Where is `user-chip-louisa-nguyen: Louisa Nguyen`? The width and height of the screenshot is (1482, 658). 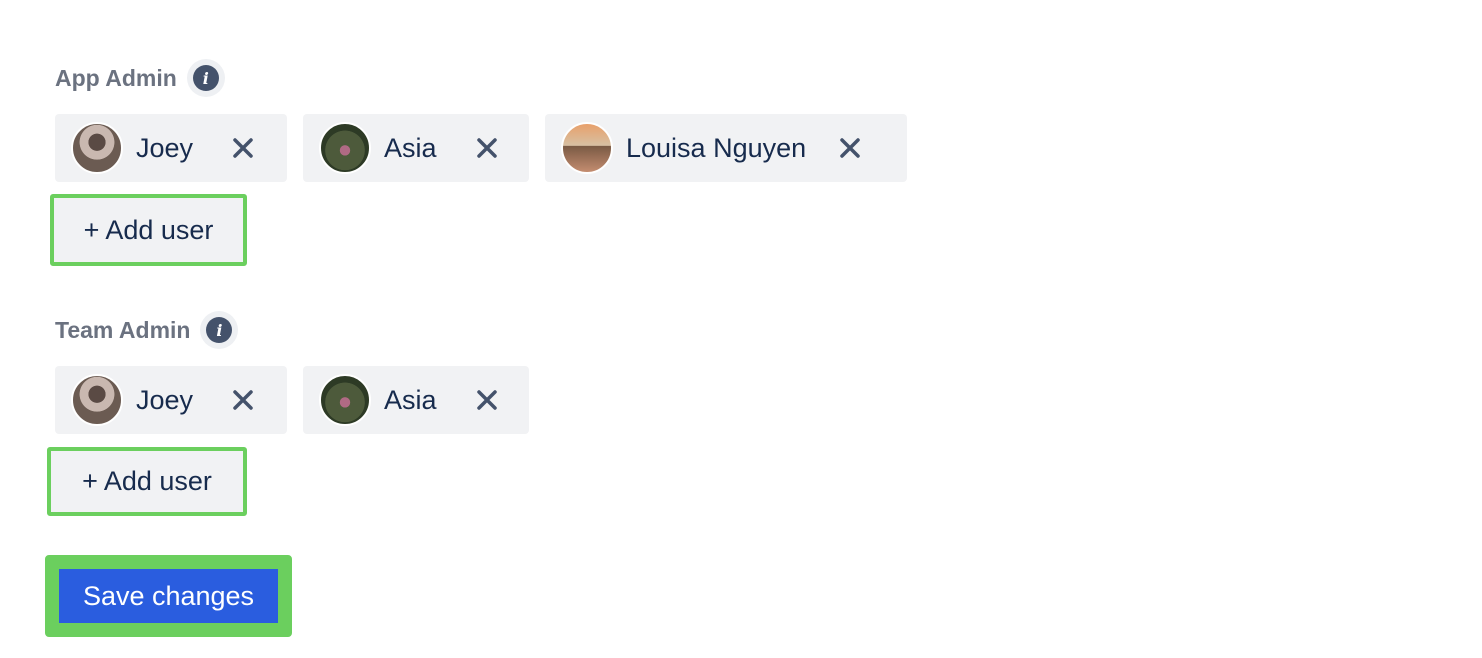 user-chip-louisa-nguyen: Louisa Nguyen is located at coordinates (726, 148).